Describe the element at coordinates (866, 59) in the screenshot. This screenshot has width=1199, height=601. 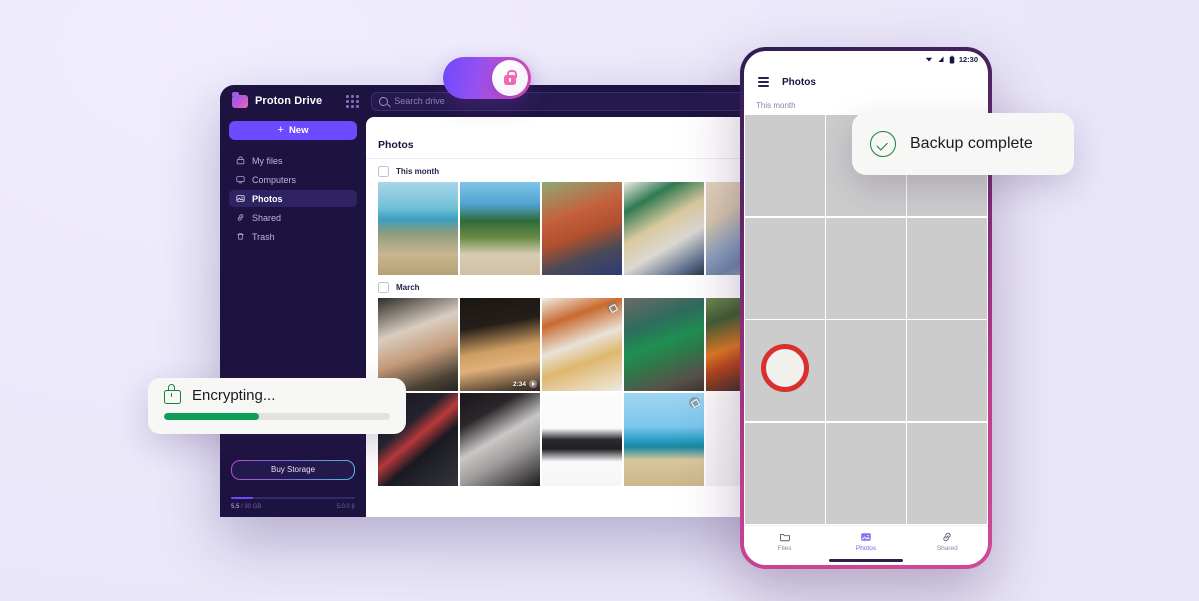
I see `mobile-status-bar: 12:30` at that location.